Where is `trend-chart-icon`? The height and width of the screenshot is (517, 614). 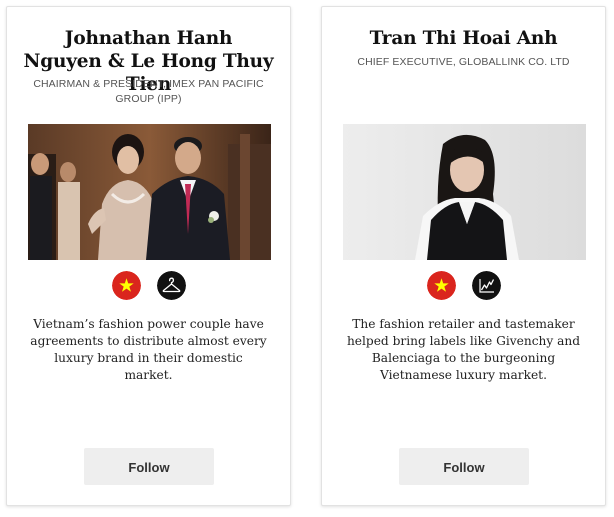 trend-chart-icon is located at coordinates (486, 285).